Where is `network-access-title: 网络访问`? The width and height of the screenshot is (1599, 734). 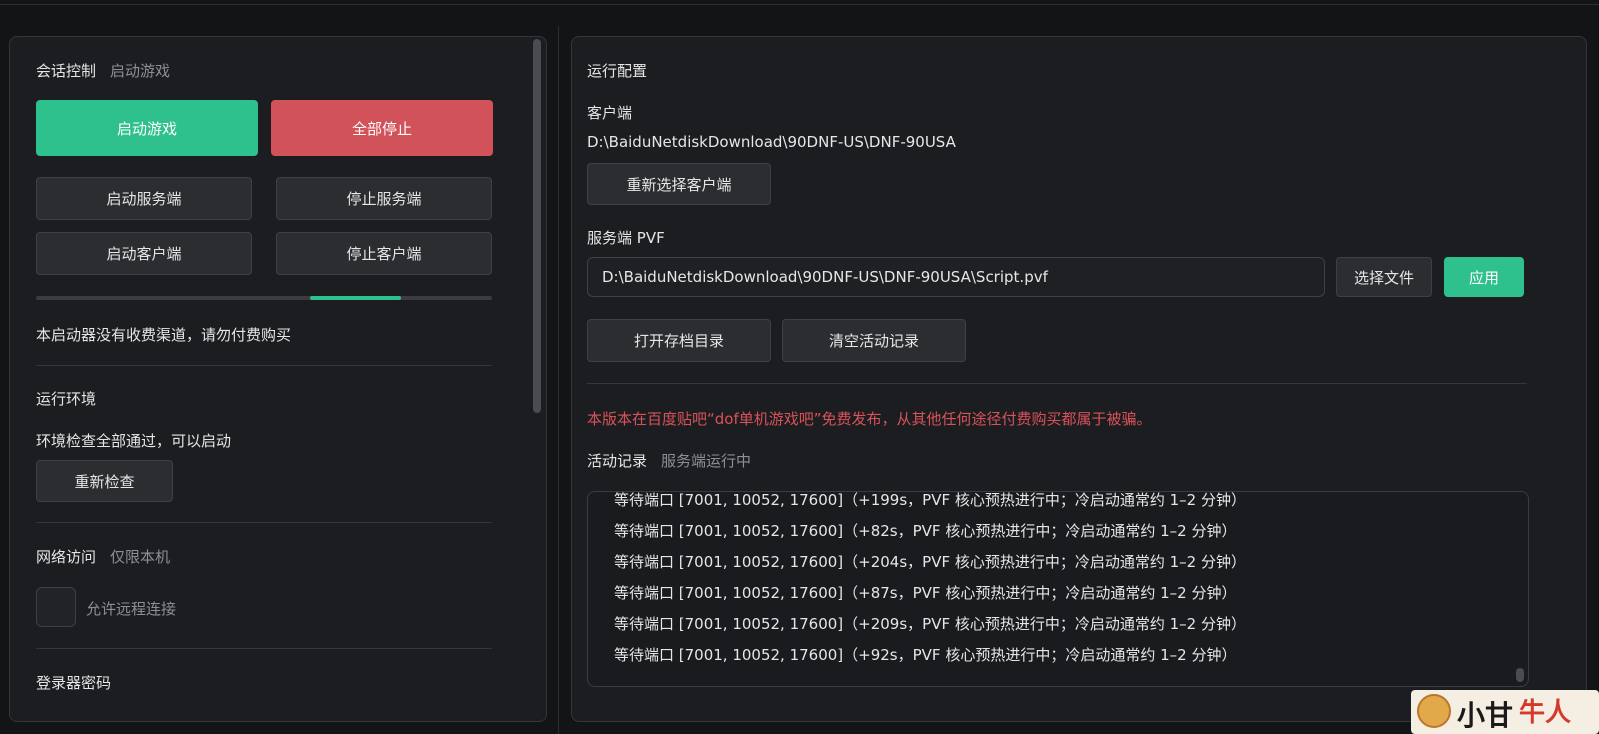
network-access-title: 网络访问 is located at coordinates (66, 557).